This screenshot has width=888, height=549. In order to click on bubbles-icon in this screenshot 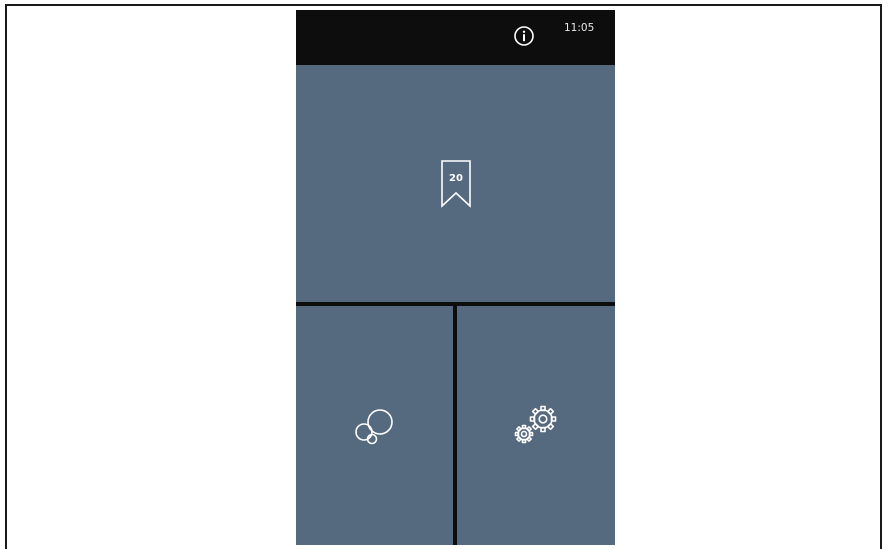, I will do `click(373, 426)`.